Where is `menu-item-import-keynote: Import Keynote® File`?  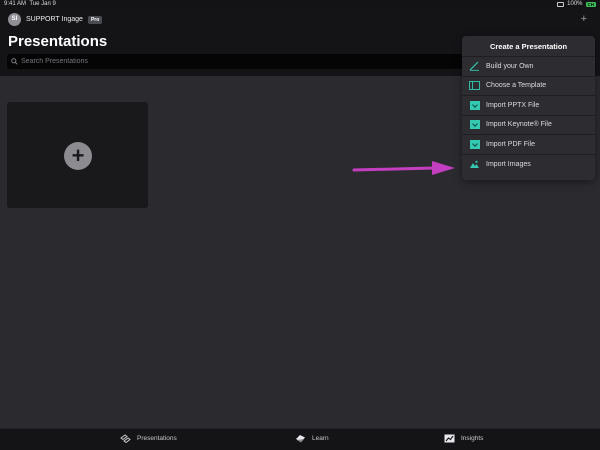
menu-item-import-keynote: Import Keynote® File is located at coordinates (528, 125).